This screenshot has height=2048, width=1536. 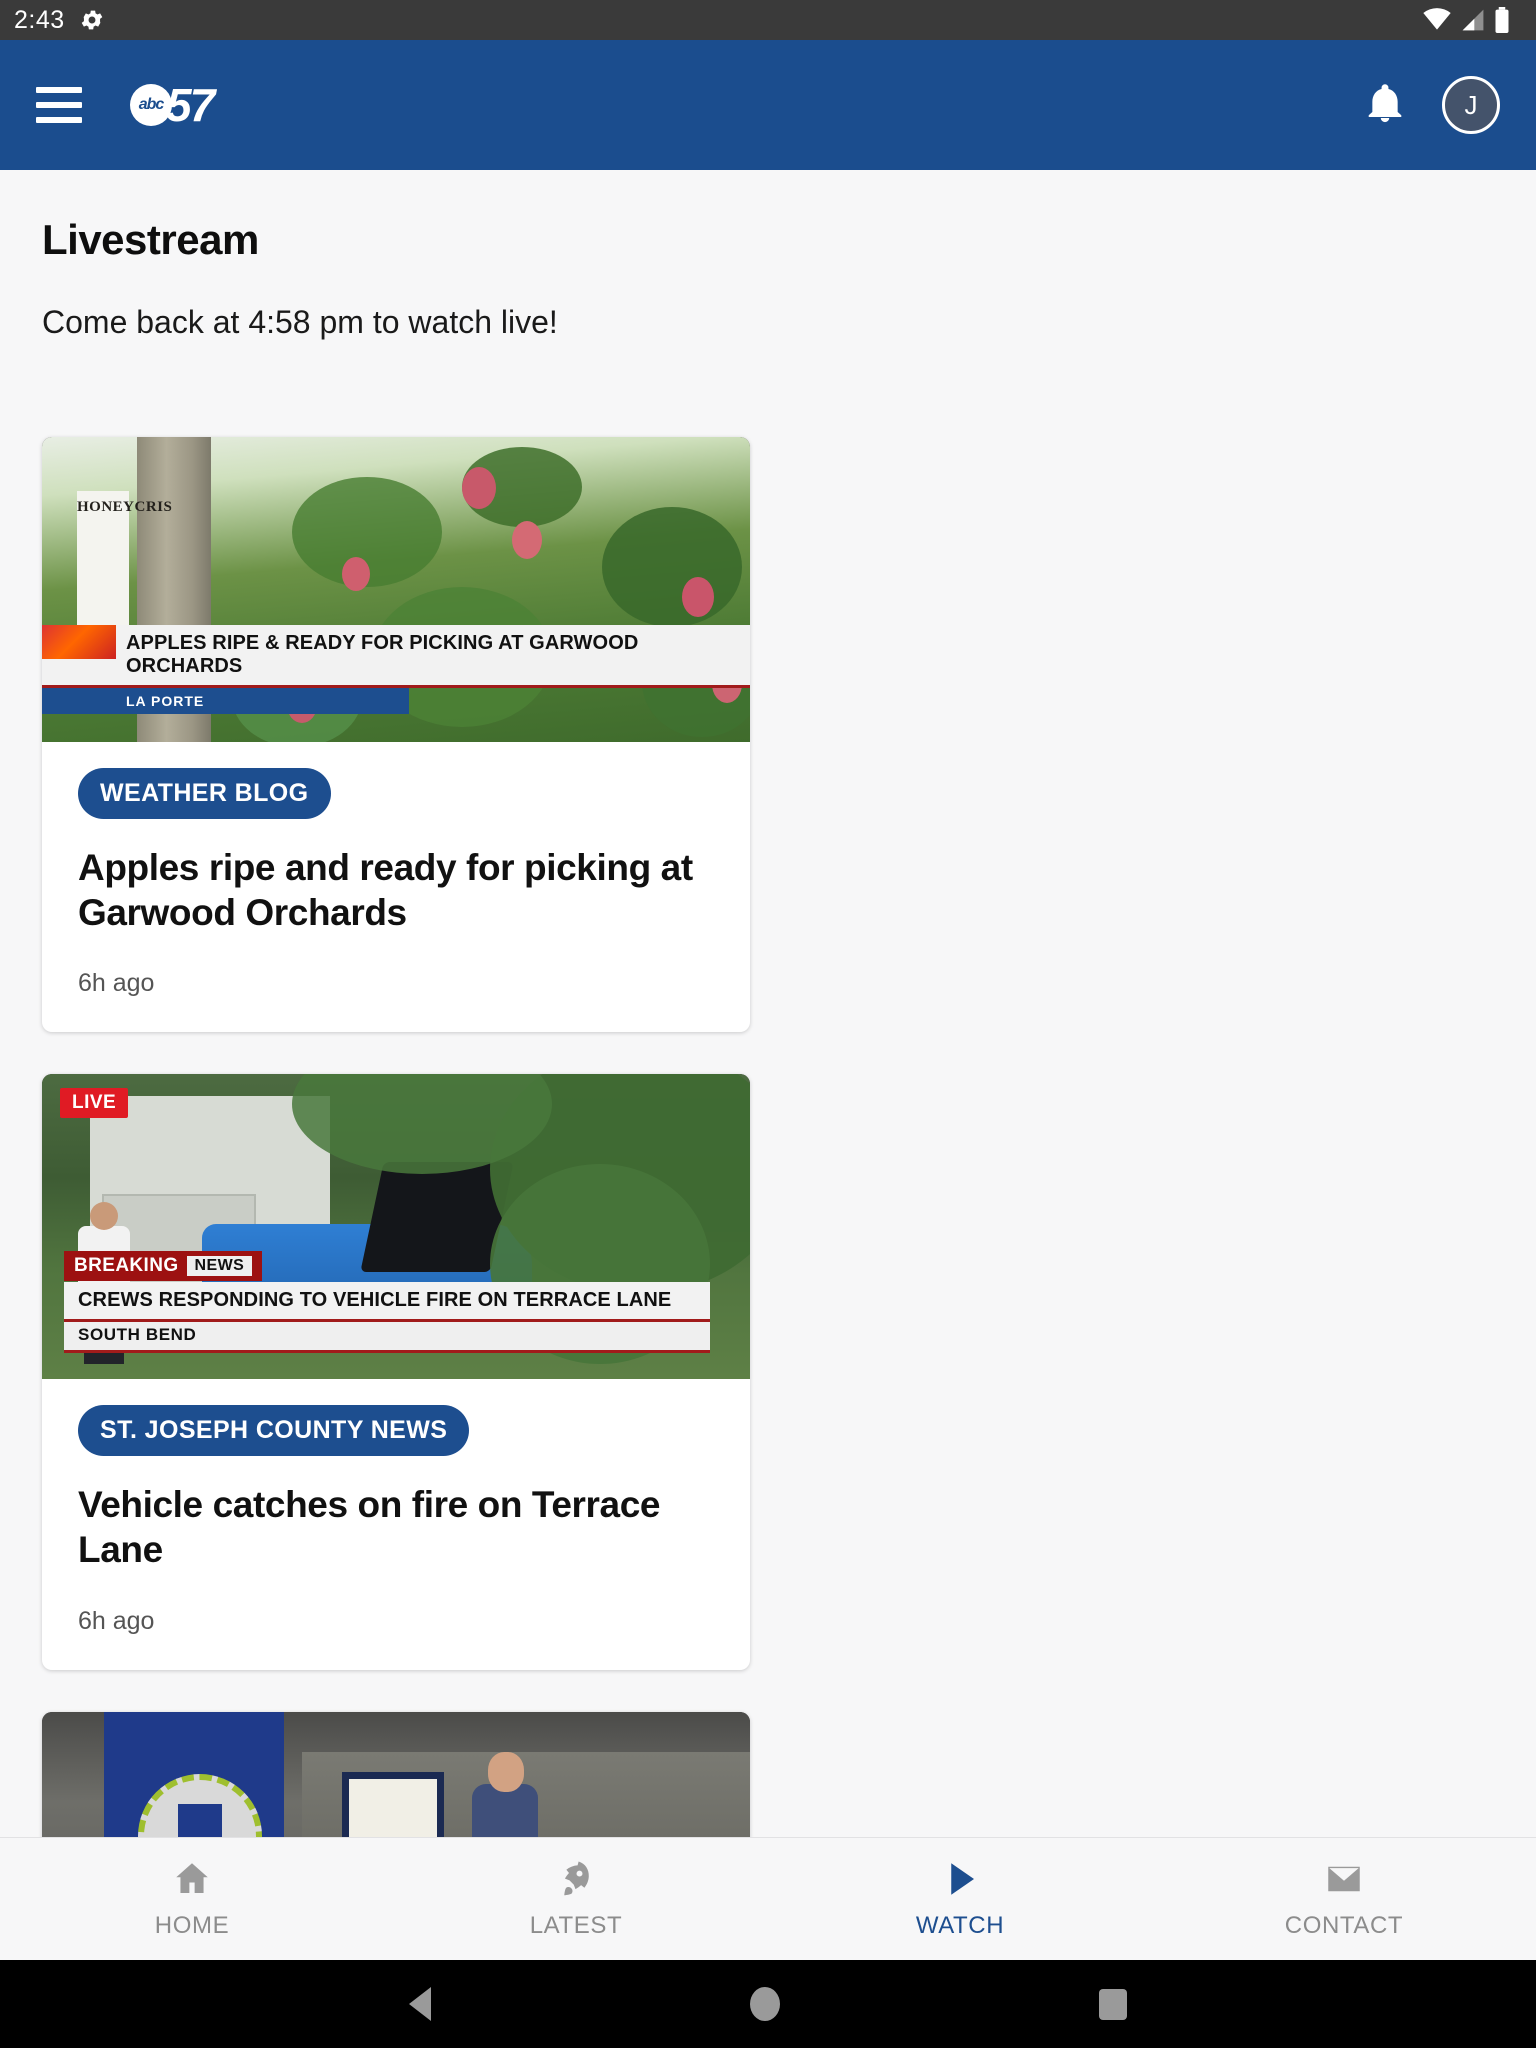 What do you see at coordinates (204, 793) in the screenshot?
I see `category-chip: WEATHER BLOG` at bounding box center [204, 793].